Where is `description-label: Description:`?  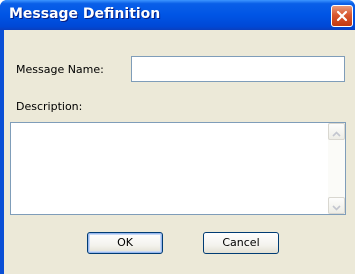 description-label: Description: is located at coordinates (49, 106).